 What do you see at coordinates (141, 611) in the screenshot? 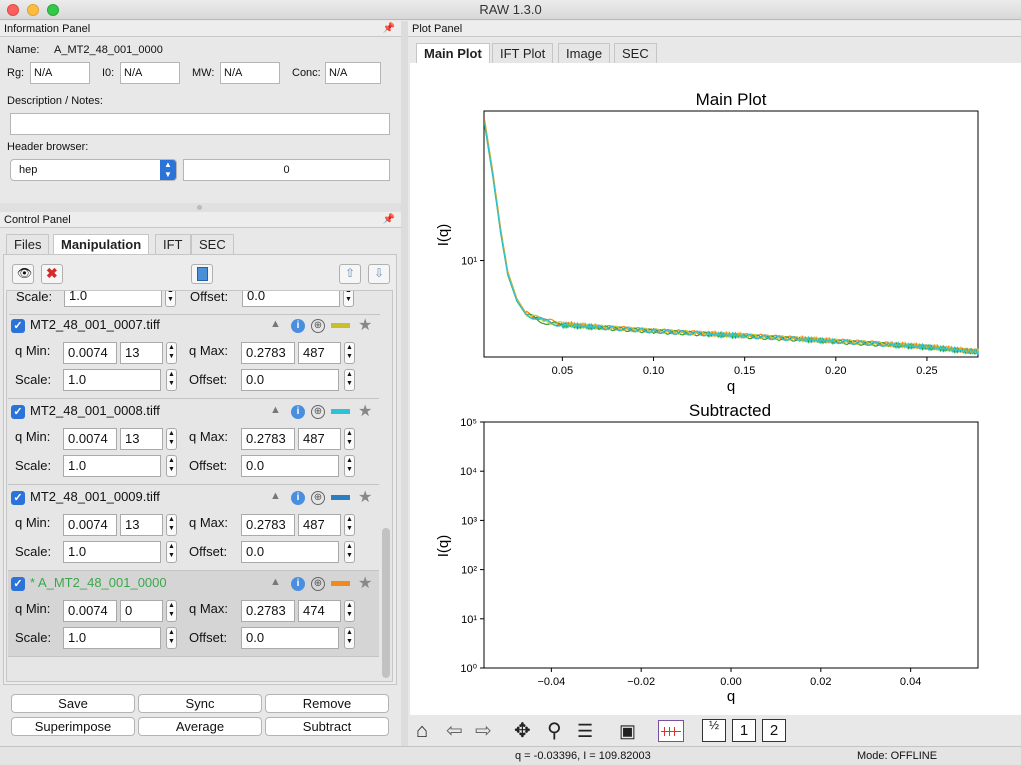
I see `qmin-index-input: 0` at bounding box center [141, 611].